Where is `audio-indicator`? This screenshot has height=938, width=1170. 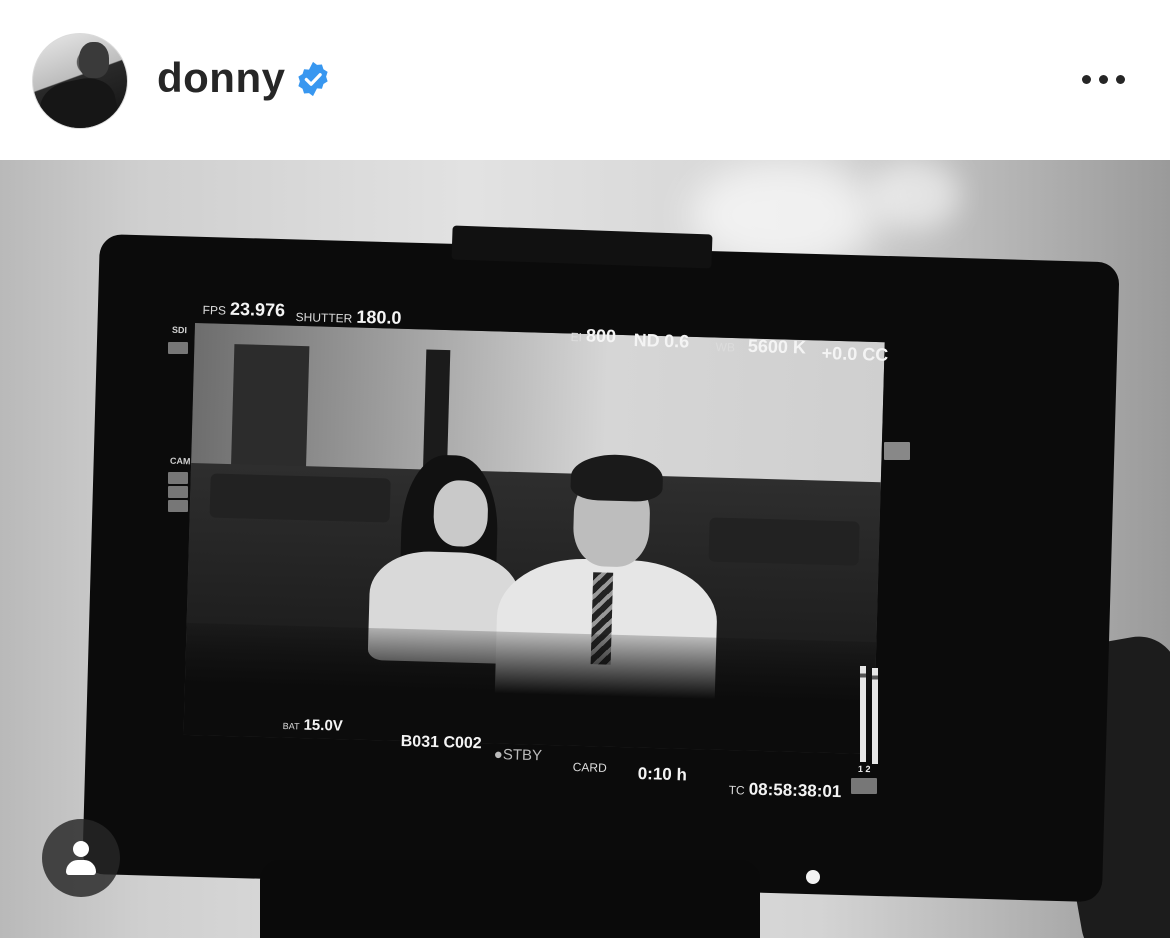 audio-indicator is located at coordinates (864, 786).